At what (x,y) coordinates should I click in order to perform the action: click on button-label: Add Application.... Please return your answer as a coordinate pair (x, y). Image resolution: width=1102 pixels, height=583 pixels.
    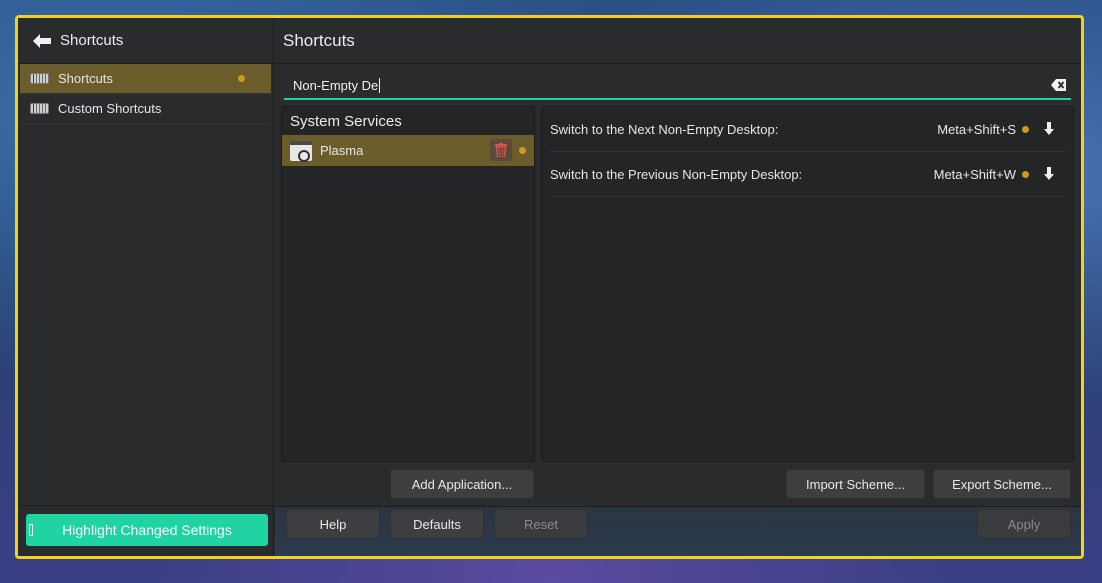
    Looking at the image, I should click on (462, 484).